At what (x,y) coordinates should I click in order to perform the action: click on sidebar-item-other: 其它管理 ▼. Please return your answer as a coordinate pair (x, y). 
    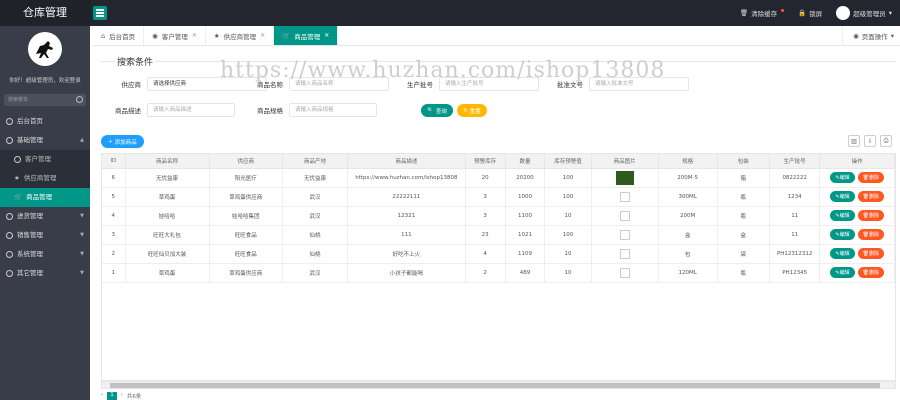
    Looking at the image, I should click on (45, 273).